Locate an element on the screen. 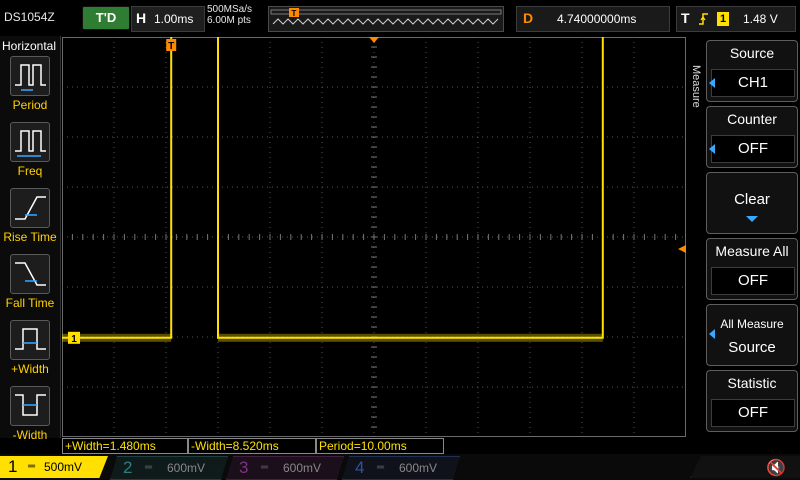  measure-rise-time-button: Rise Time is located at coordinates (30, 219).